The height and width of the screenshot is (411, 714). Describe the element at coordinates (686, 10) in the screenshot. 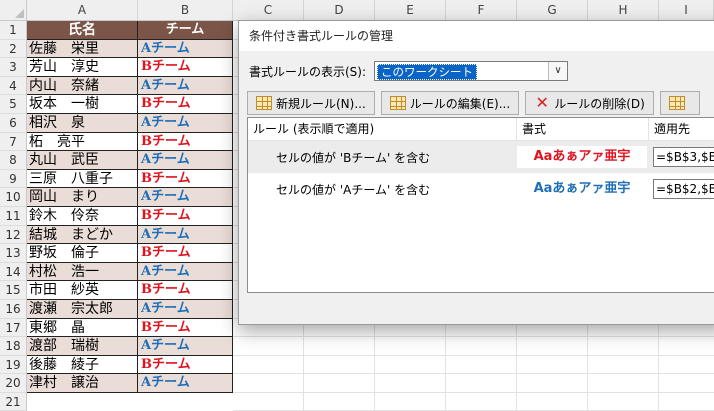

I see `column-header-i: I` at that location.